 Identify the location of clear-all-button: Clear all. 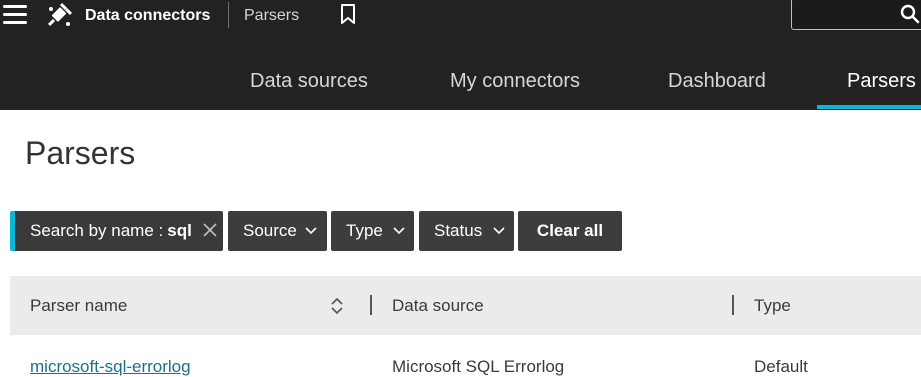
(570, 231).